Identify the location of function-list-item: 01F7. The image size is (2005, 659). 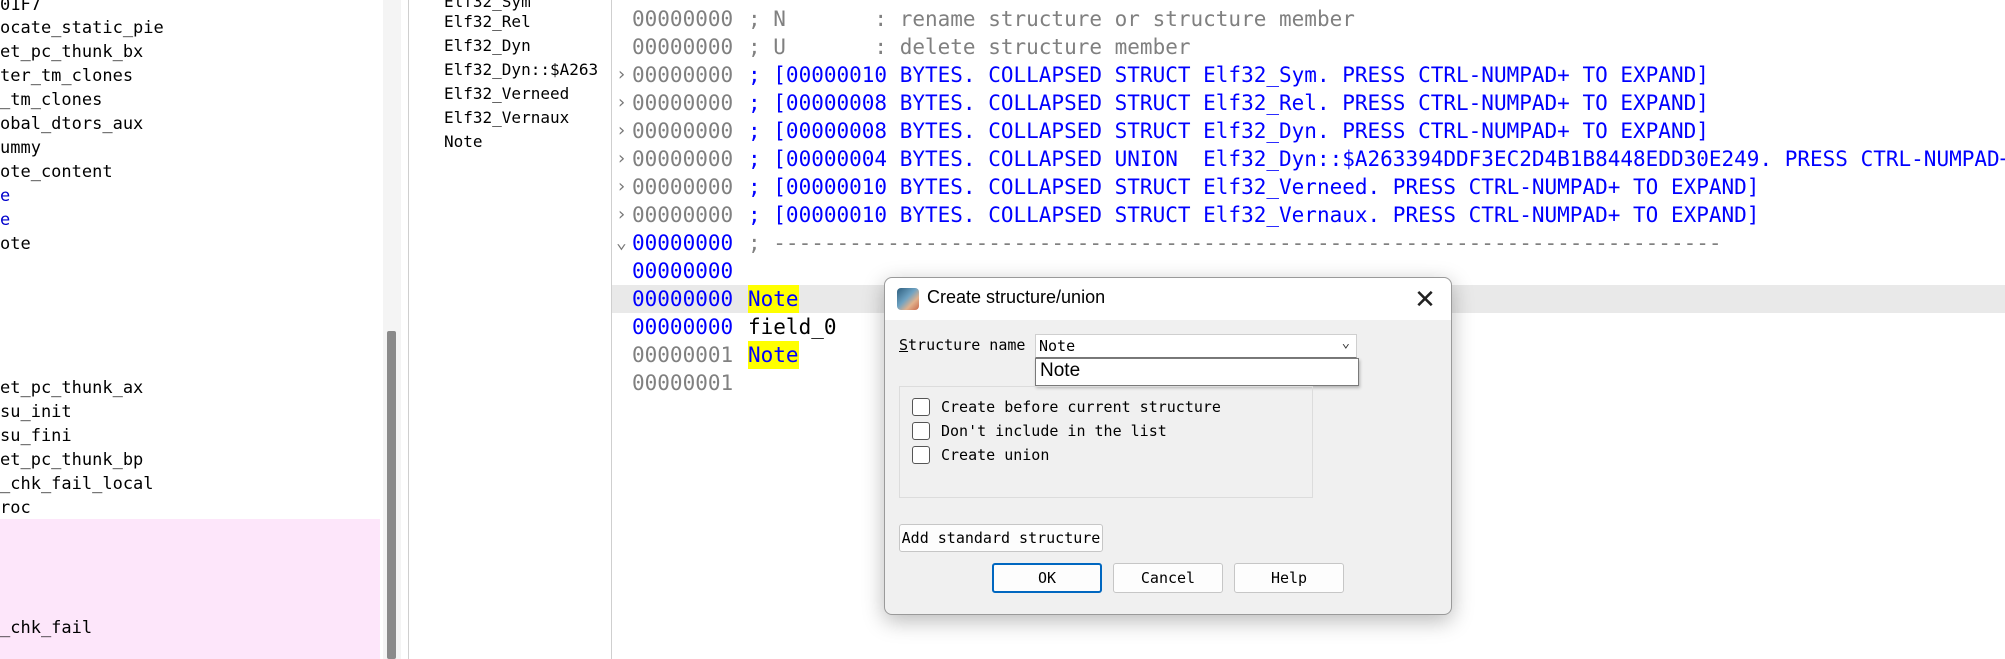
(20, 8).